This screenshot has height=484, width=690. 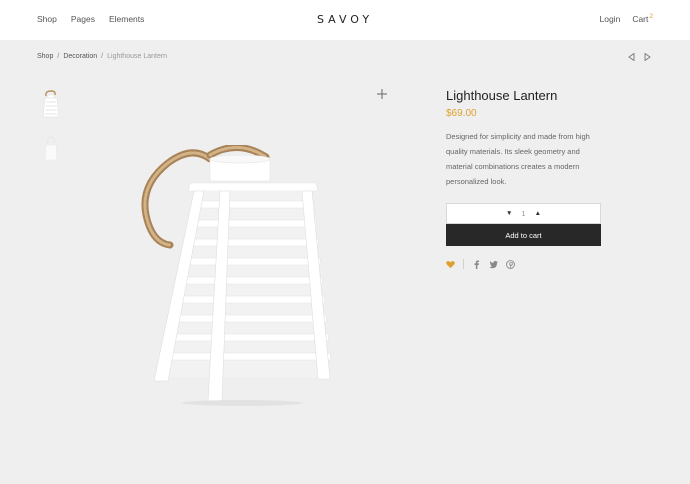 What do you see at coordinates (651, 16) in the screenshot?
I see `cart-count-badge: 2` at bounding box center [651, 16].